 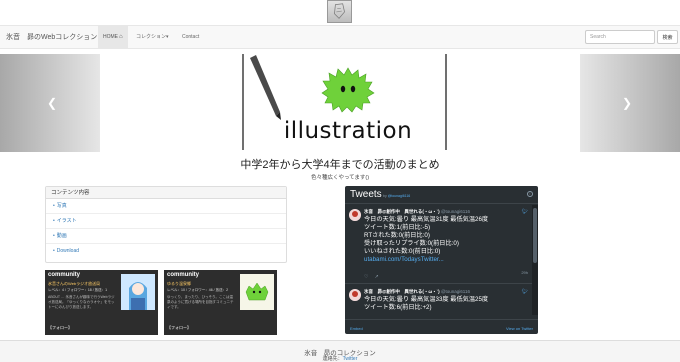 What do you see at coordinates (152, 37) in the screenshot?
I see `nav-collection-dropdown: コレクション▾` at bounding box center [152, 37].